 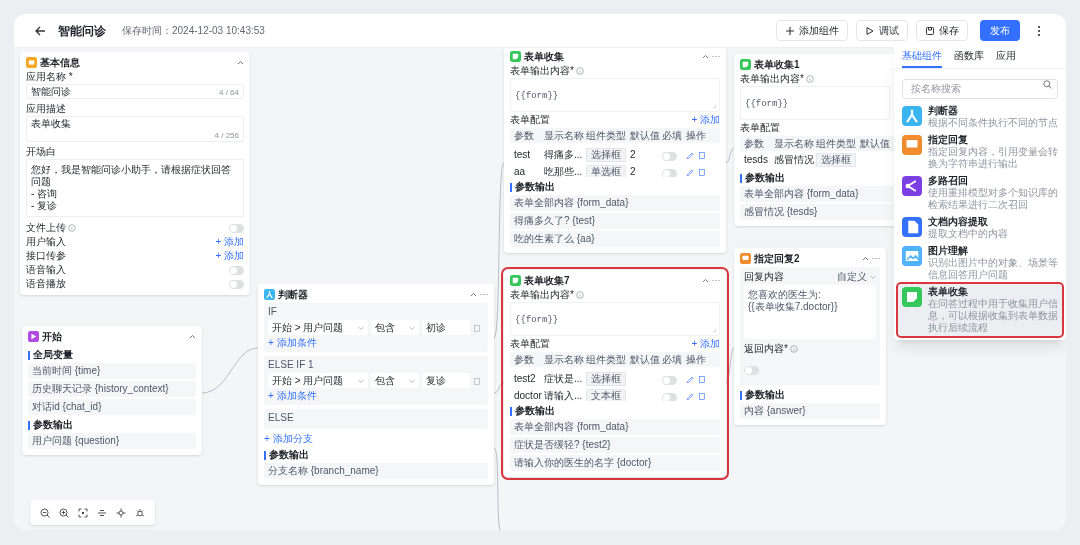 What do you see at coordinates (615, 445) in the screenshot?
I see `output-variable: 症状是否缓轻? {test2}` at bounding box center [615, 445].